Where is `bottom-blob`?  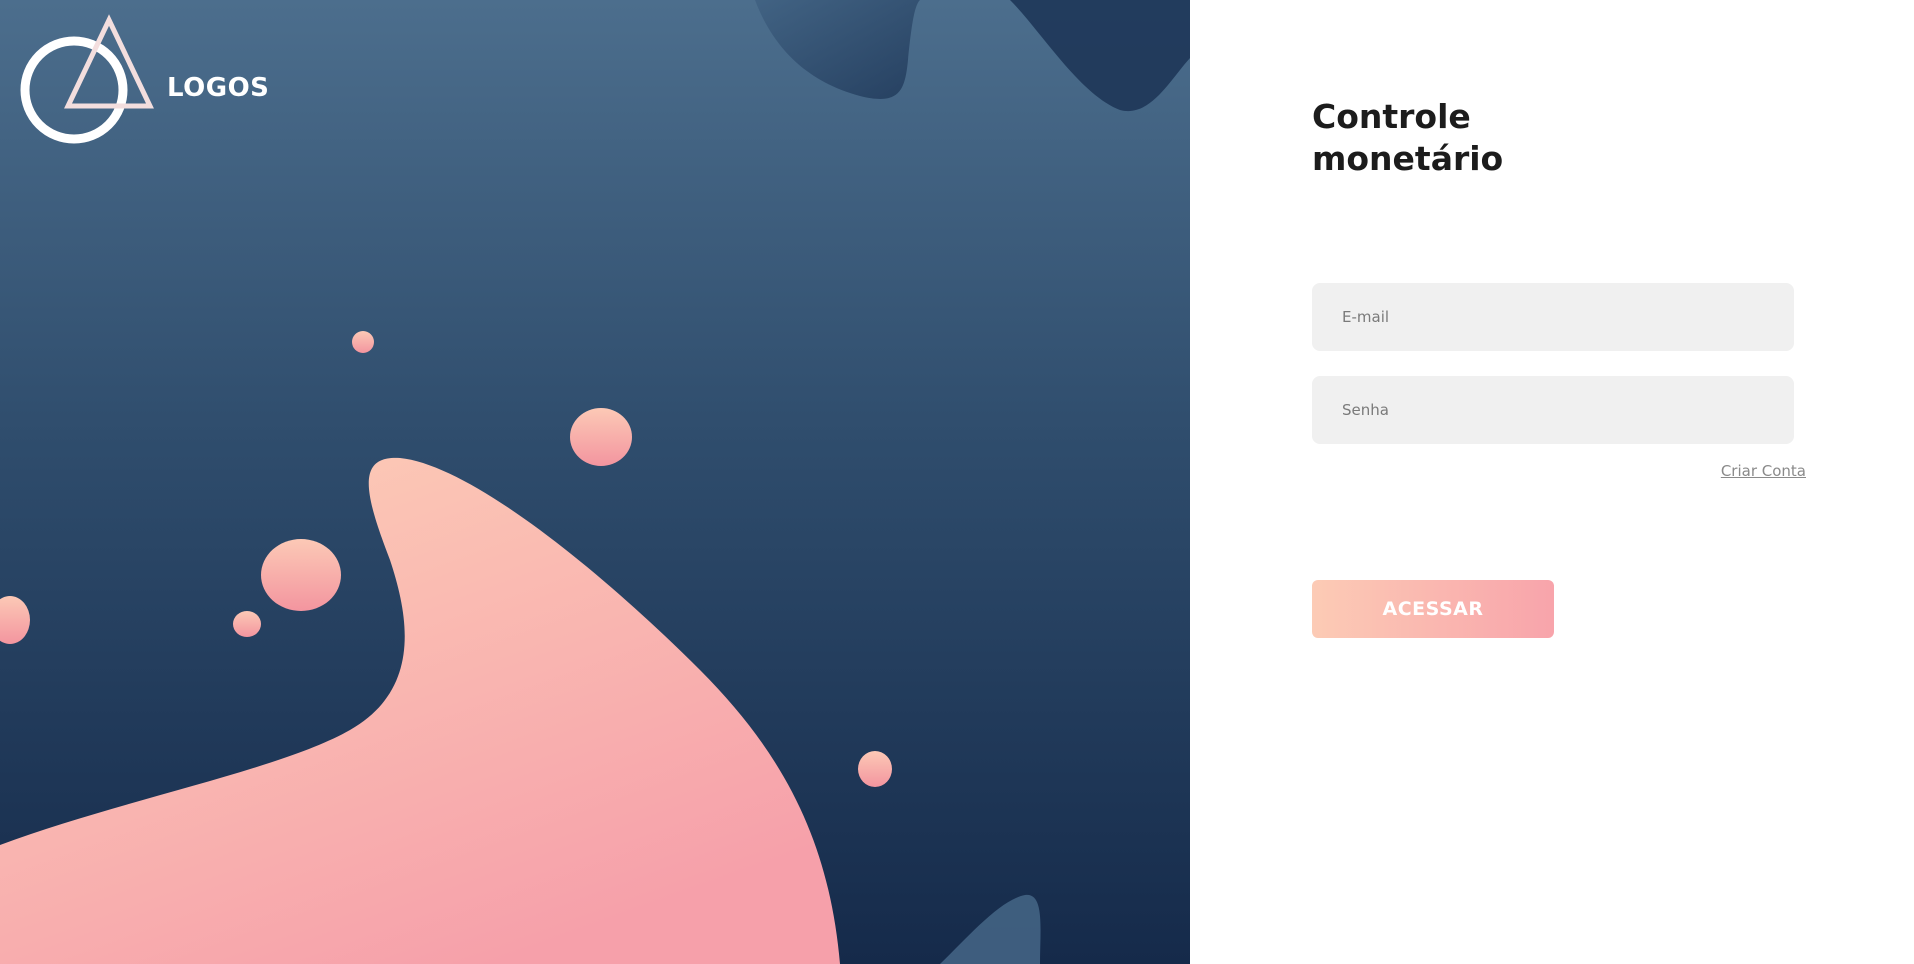
bottom-blob is located at coordinates (990, 929).